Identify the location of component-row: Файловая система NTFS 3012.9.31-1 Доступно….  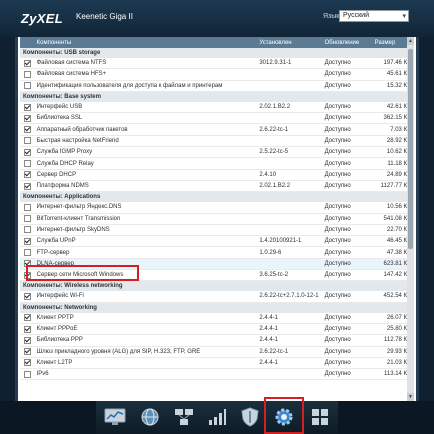
(217, 64).